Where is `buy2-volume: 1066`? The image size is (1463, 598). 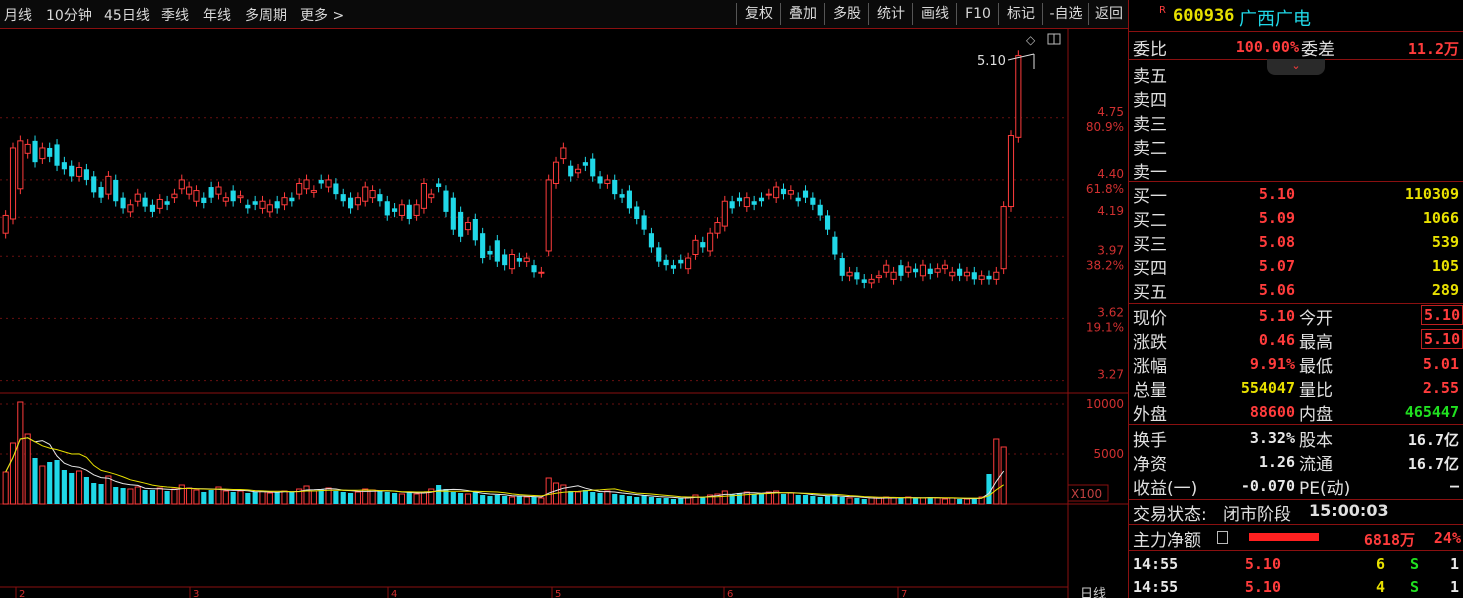
buy2-volume: 1066 is located at coordinates (1440, 218).